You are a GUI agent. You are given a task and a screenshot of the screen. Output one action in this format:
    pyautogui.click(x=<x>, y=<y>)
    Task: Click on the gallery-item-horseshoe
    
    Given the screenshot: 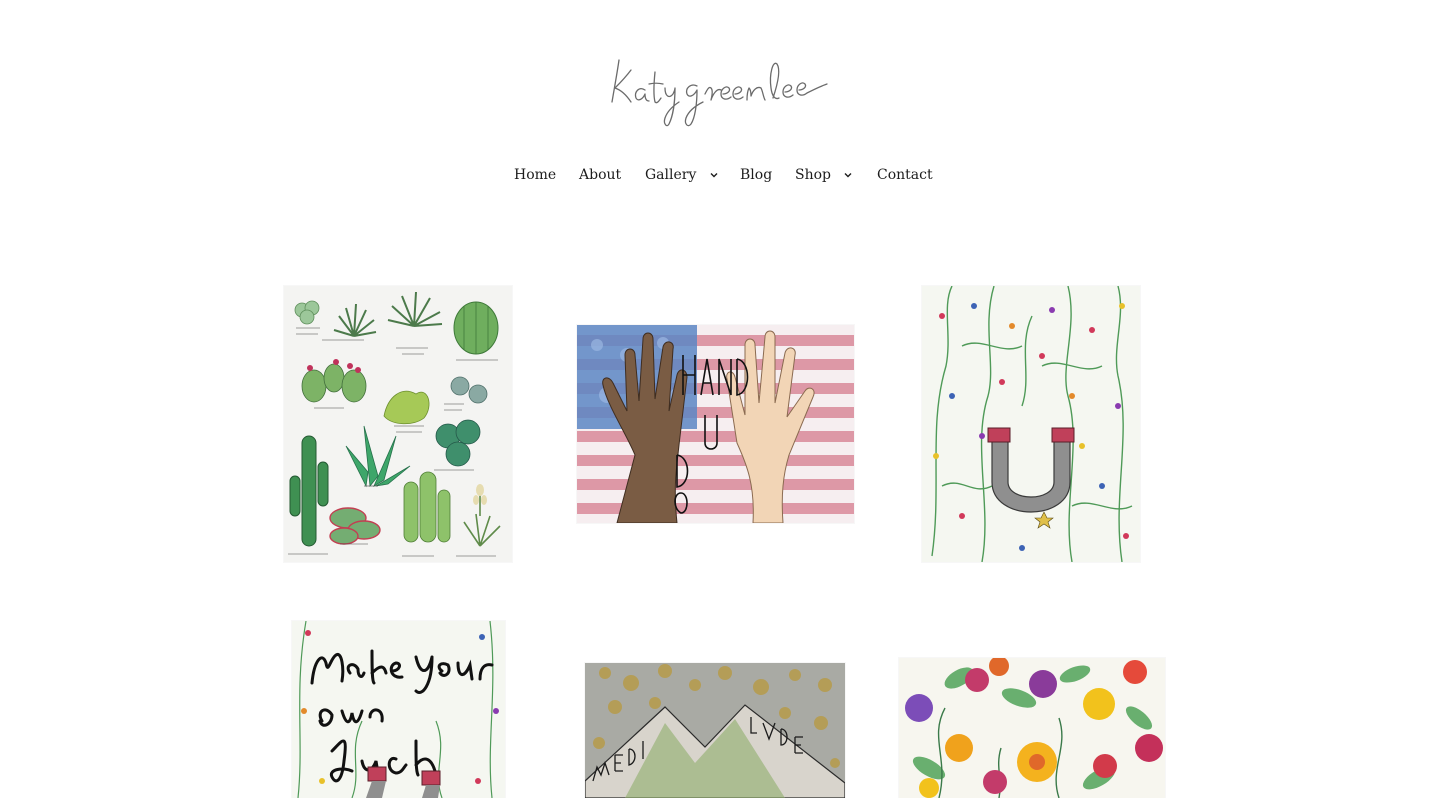 What is the action you would take?
    pyautogui.click(x=1031, y=424)
    